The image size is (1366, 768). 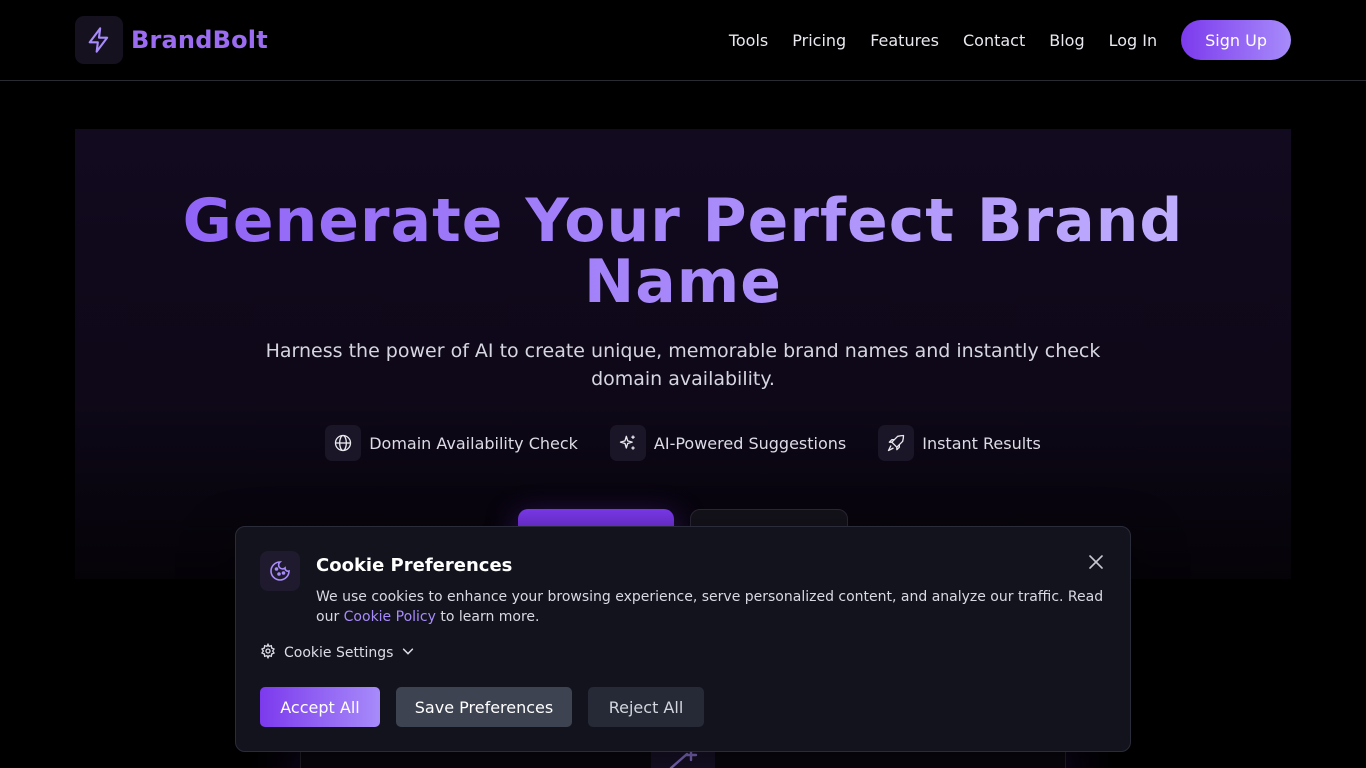 What do you see at coordinates (819, 40) in the screenshot?
I see `nav-pricing: Pricing` at bounding box center [819, 40].